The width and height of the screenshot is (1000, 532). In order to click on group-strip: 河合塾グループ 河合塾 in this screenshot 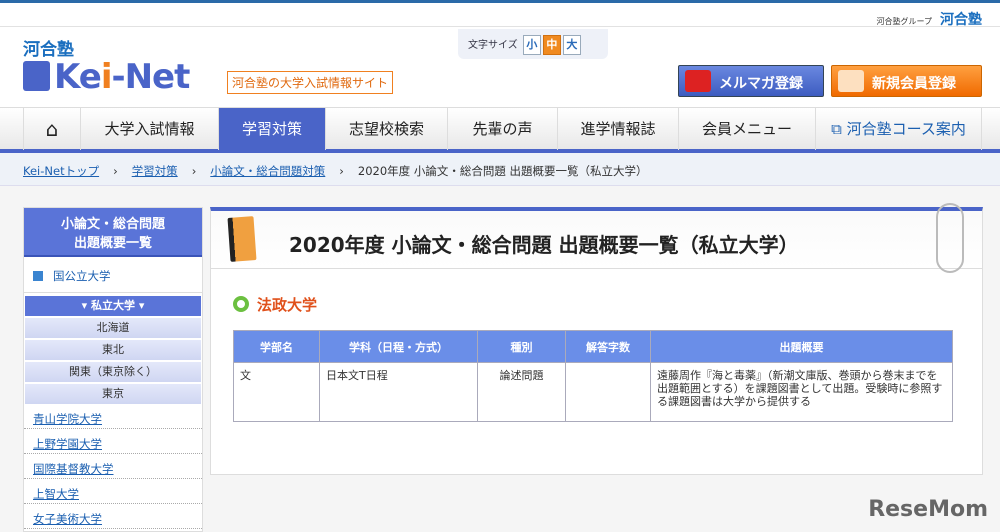, I will do `click(500, 16)`.